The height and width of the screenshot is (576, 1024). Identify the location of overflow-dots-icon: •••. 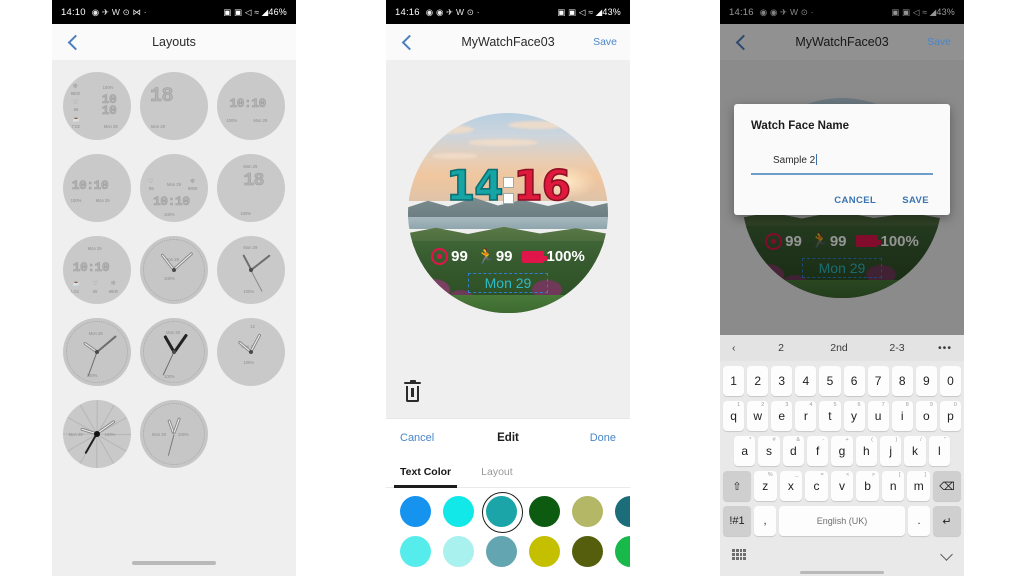
(939, 348).